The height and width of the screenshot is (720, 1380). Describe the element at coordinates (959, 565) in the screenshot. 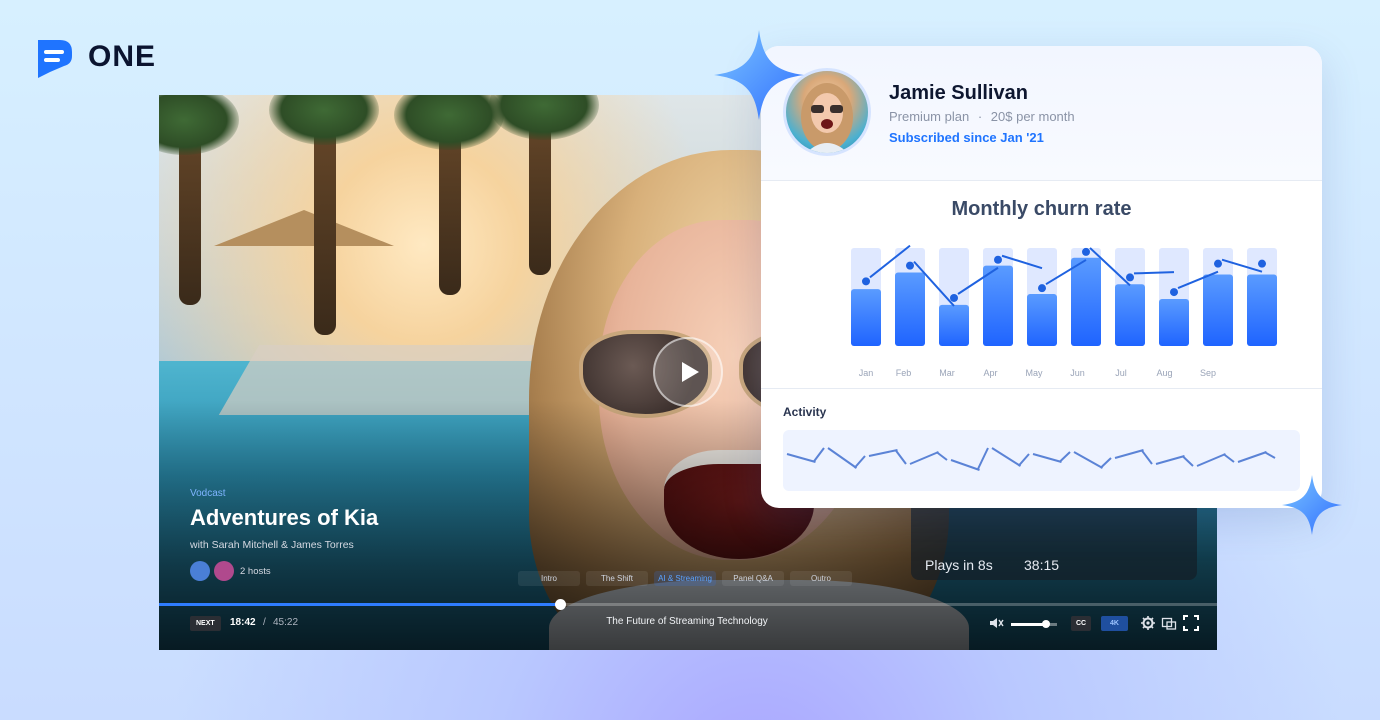

I see `up-next-countdown: Plays in 8s` at that location.